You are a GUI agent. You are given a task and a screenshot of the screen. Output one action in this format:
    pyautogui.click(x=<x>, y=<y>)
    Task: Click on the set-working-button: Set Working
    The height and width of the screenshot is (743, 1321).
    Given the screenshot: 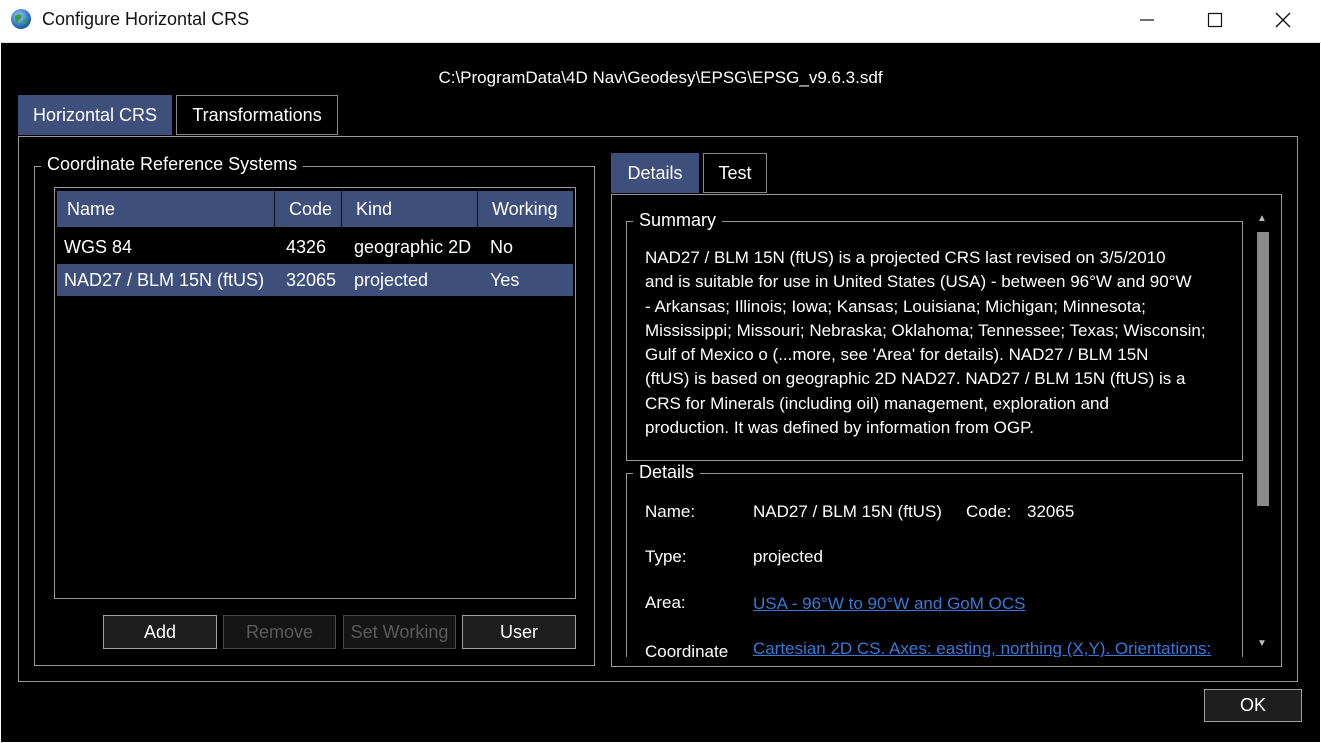 What is the action you would take?
    pyautogui.click(x=399, y=632)
    